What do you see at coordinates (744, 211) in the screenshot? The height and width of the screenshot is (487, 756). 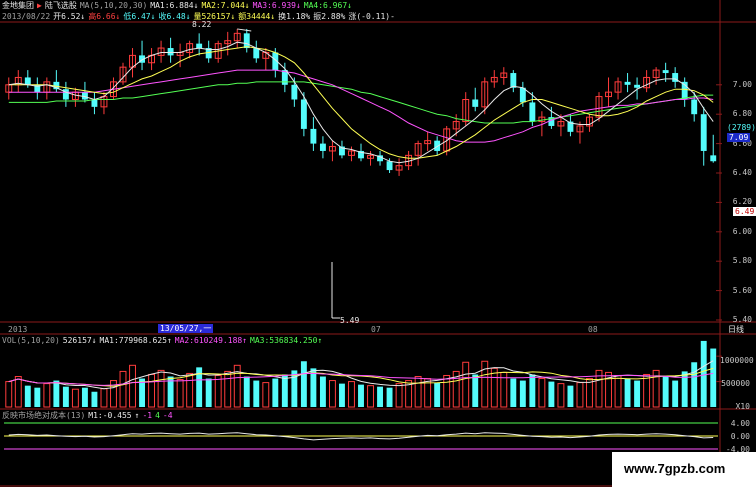 I see `current-price-tag: 6.49` at bounding box center [744, 211].